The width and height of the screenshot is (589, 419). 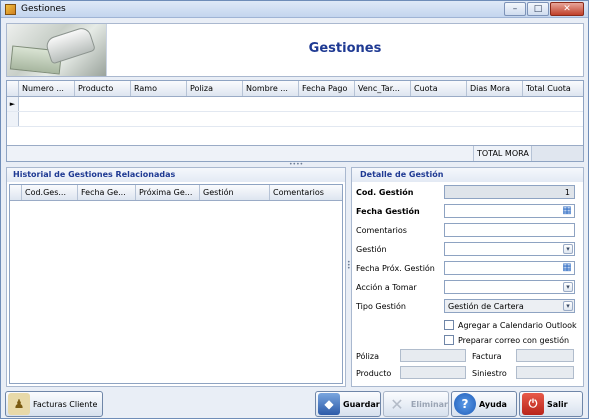 What do you see at coordinates (502, 153) in the screenshot?
I see `total-mora-label: TOTAL MORA` at bounding box center [502, 153].